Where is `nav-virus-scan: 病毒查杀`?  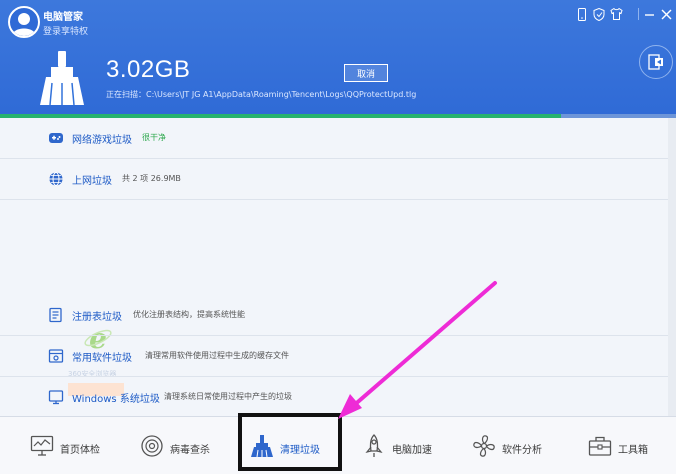
nav-virus-scan: 病毒查杀 is located at coordinates (185, 445).